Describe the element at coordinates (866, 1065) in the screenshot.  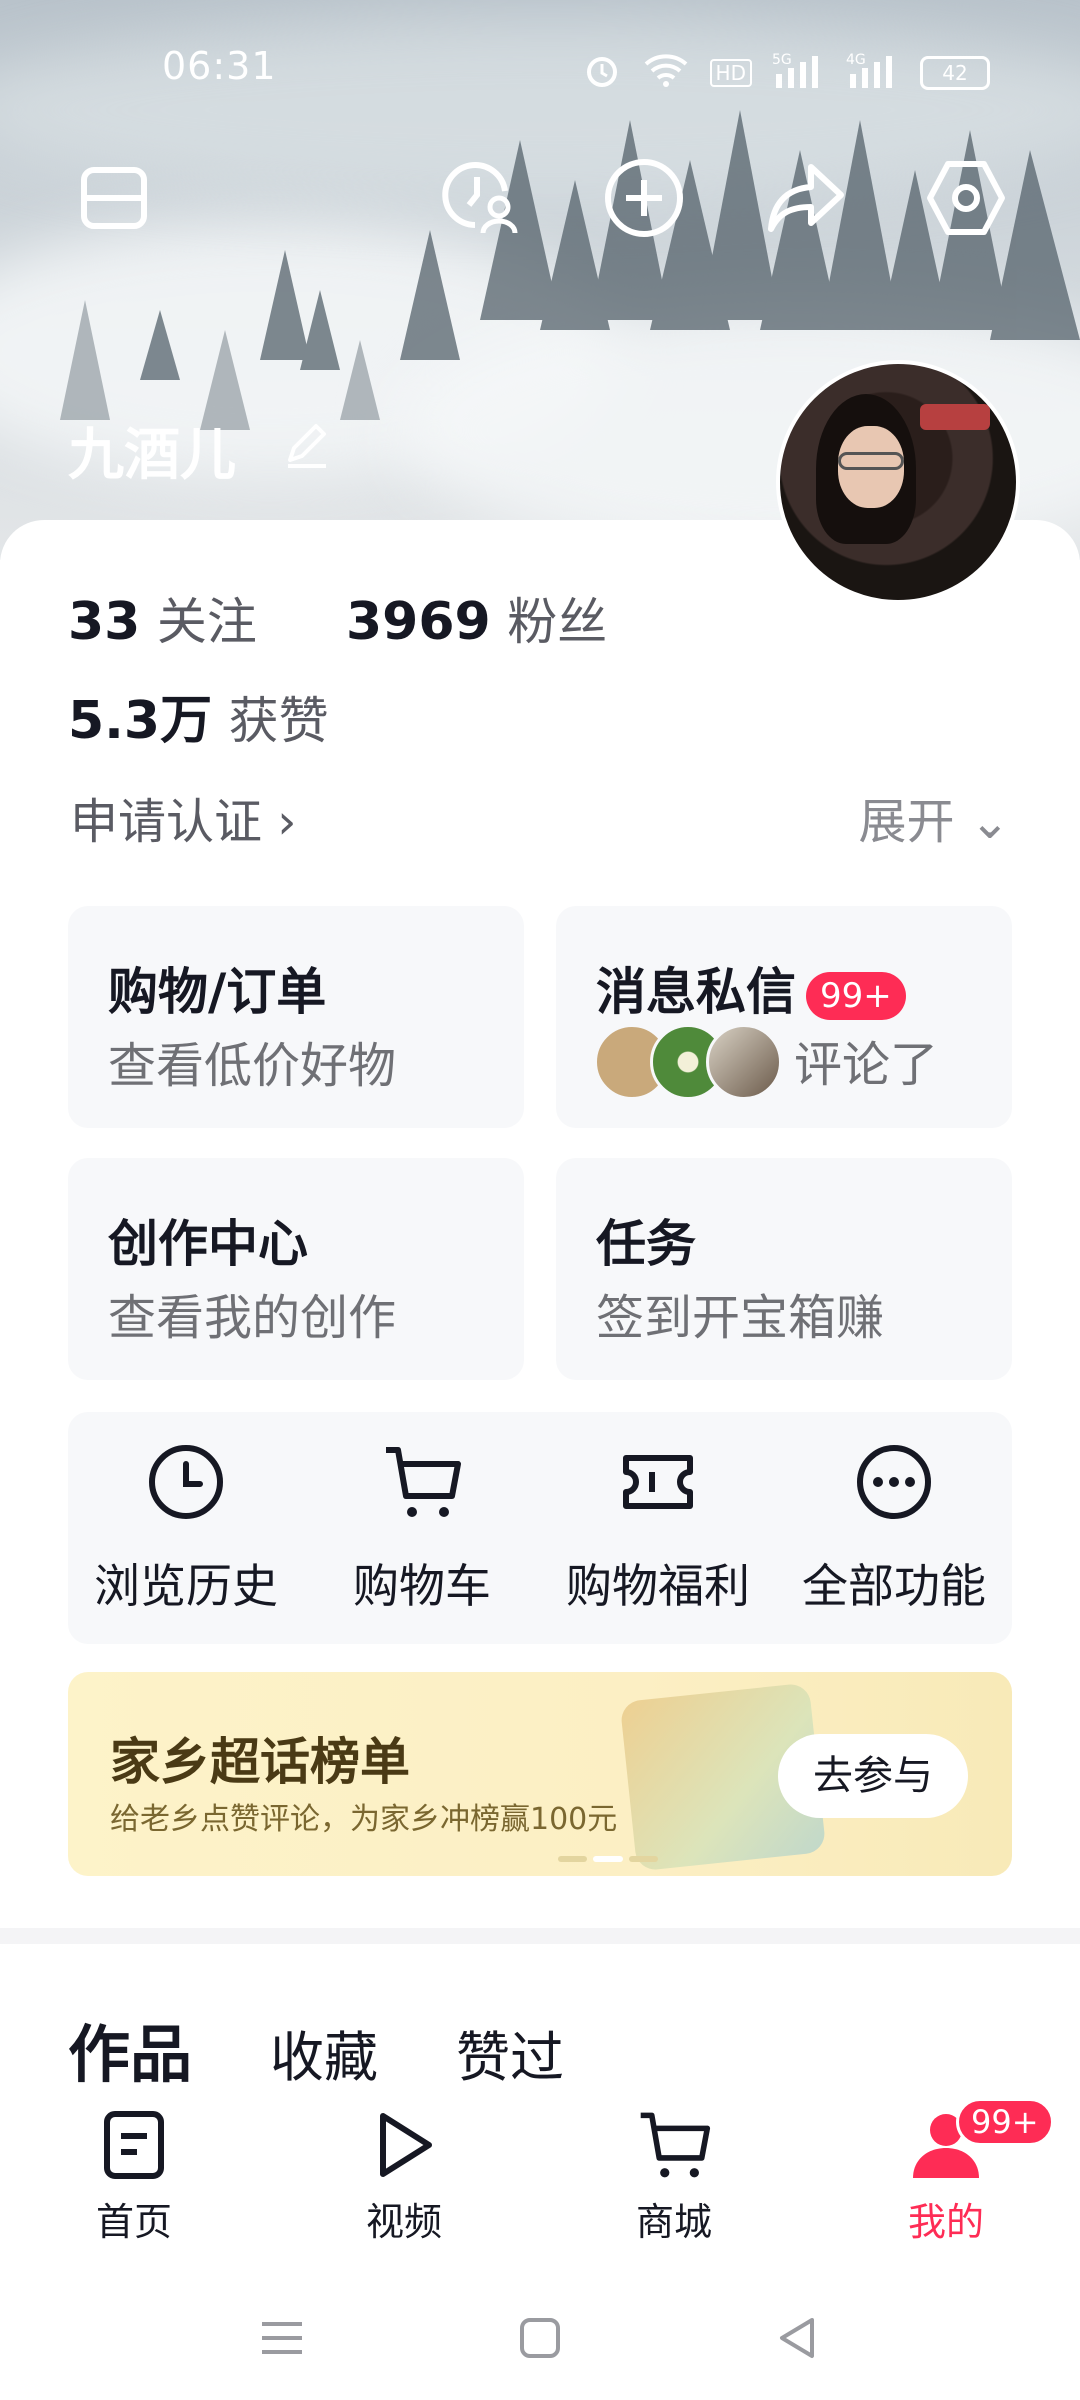
I see `tile-subtitle: 评论了` at that location.